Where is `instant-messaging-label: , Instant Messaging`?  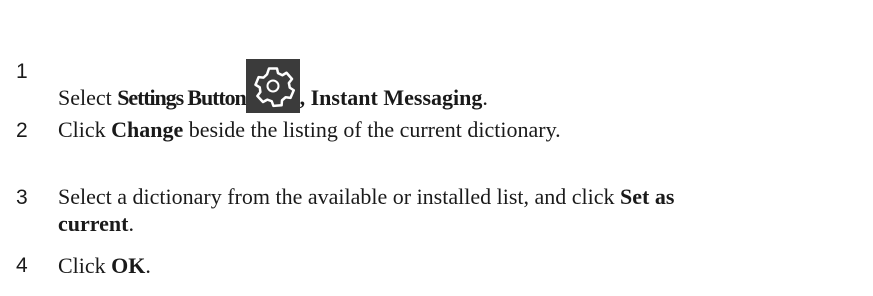 instant-messaging-label: , Instant Messaging is located at coordinates (391, 97).